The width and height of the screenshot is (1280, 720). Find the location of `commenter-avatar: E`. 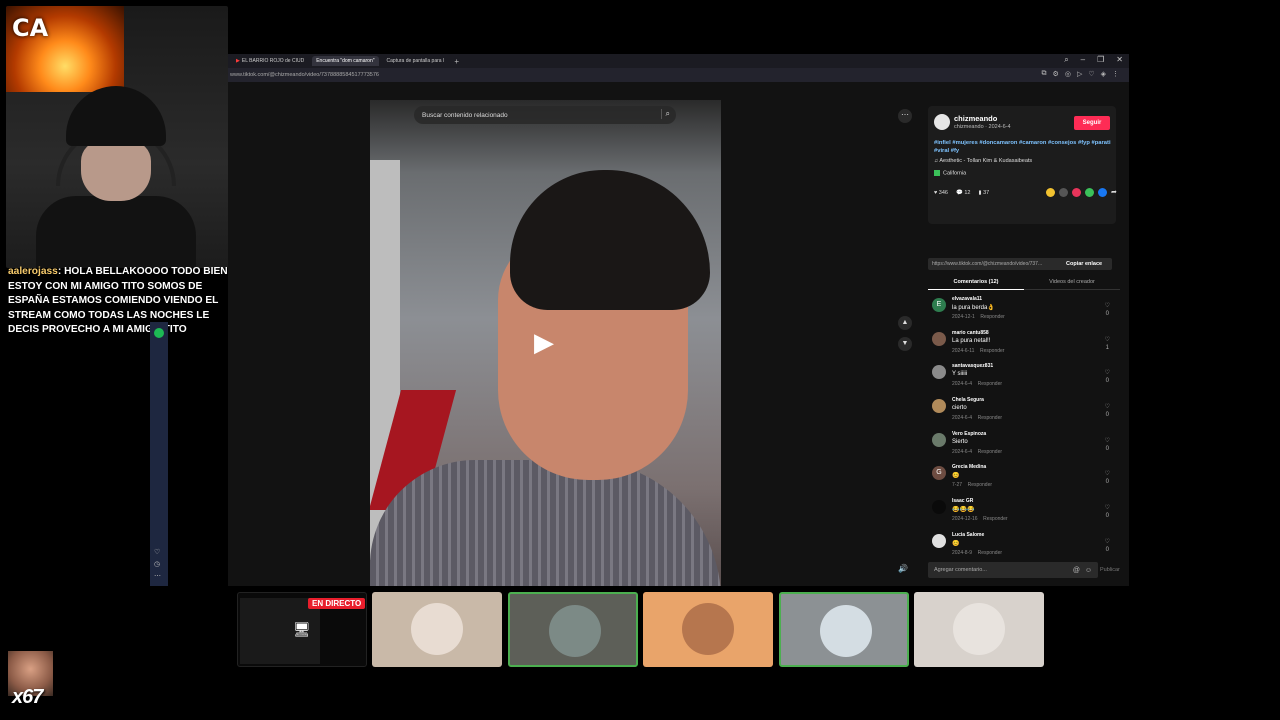

commenter-avatar: E is located at coordinates (939, 305).